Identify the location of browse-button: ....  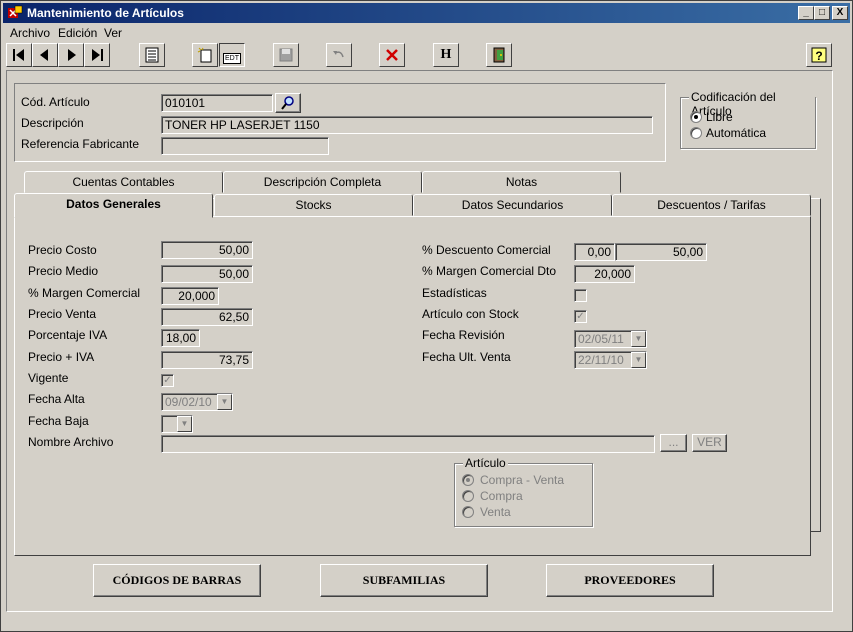
(673, 443).